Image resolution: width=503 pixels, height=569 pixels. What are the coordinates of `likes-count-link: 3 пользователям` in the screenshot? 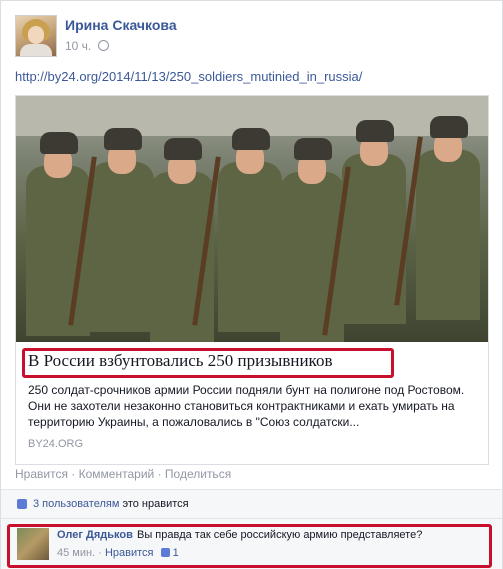 It's located at (76, 504).